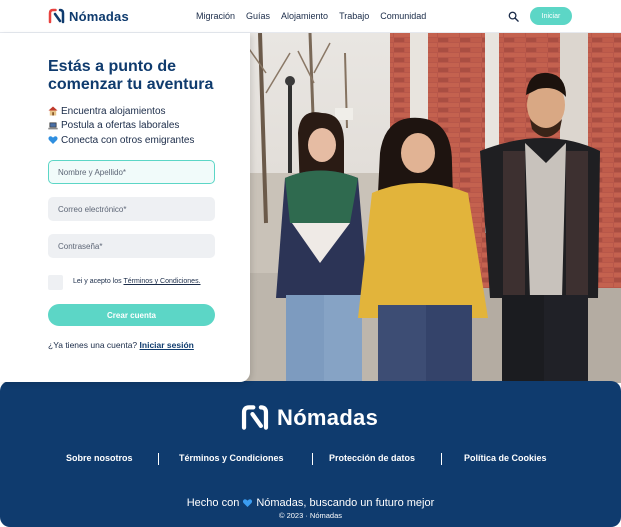  I want to click on have-account-label: ¿Ya tienes una cuenta?, so click(93, 345).